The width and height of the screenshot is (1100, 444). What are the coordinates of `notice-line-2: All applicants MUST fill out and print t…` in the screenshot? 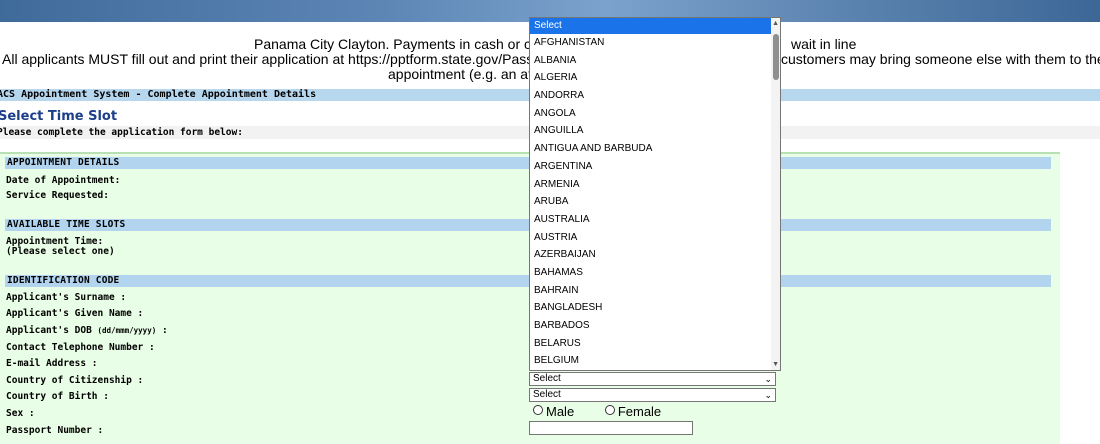 It's located at (272, 59).